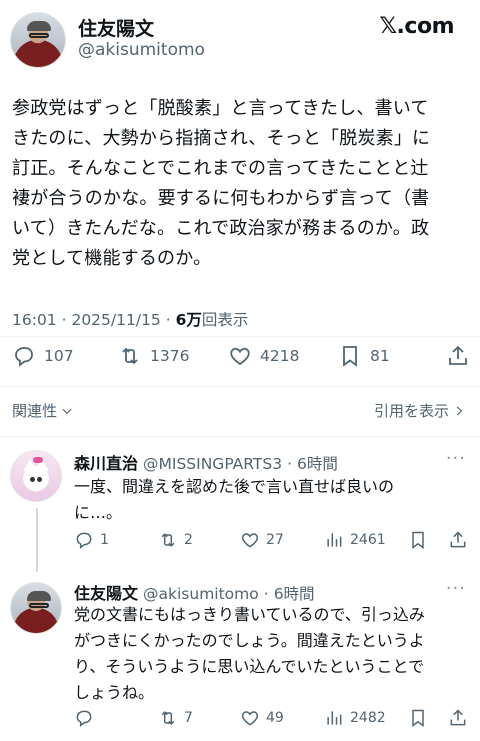  I want to click on reply-header: 住友陽文 @akisumitomo · 6時間, so click(194, 592).